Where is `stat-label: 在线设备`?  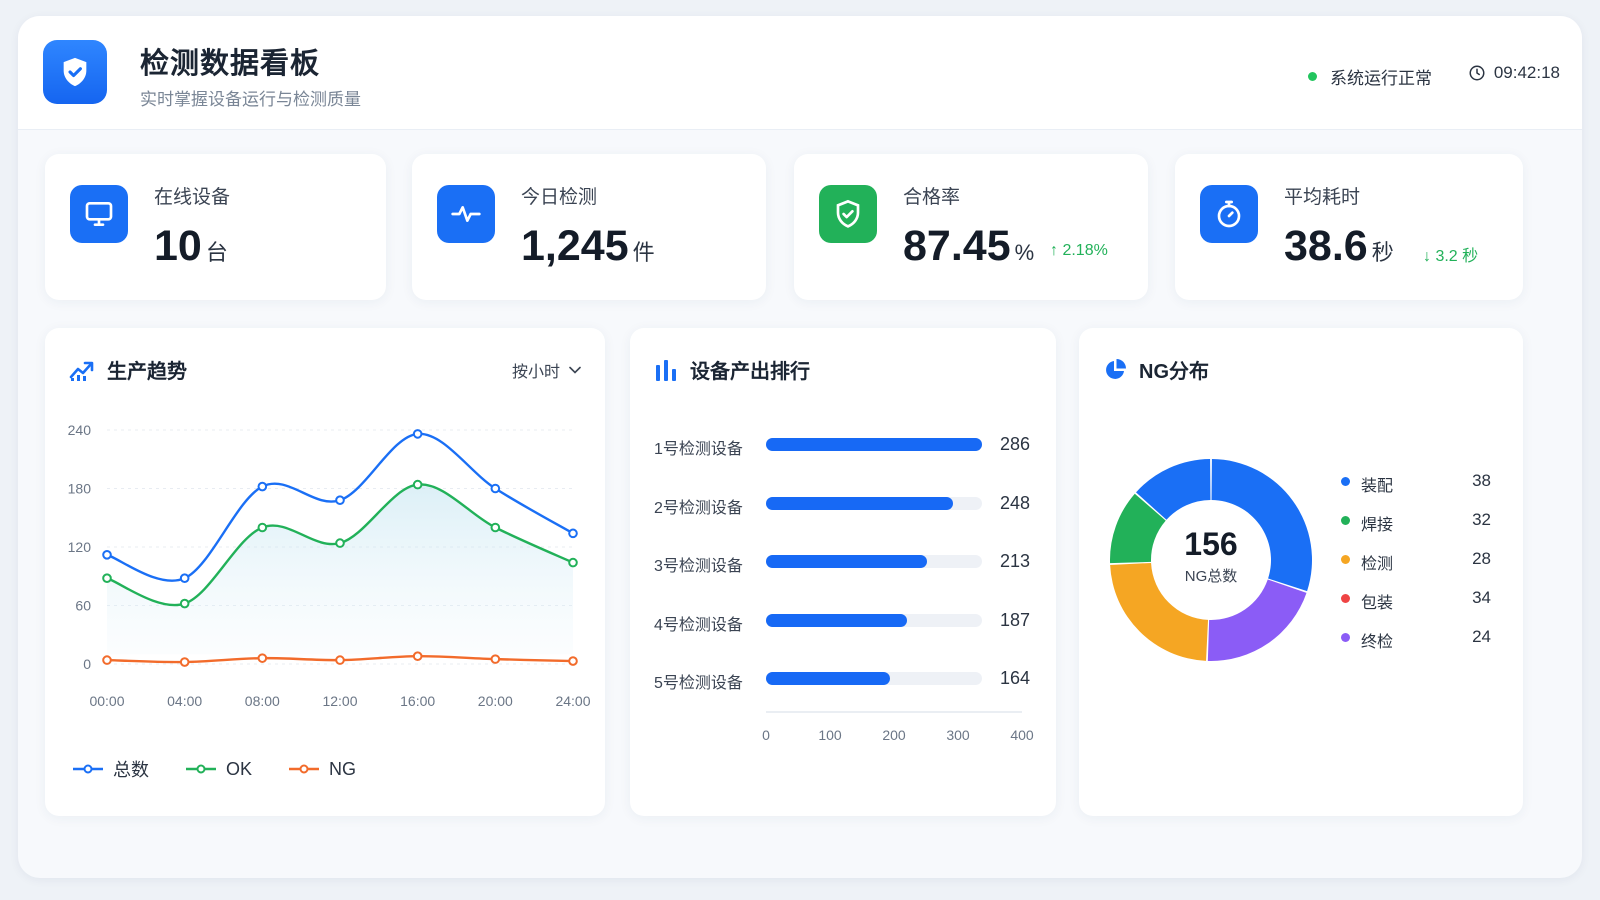 stat-label: 在线设备 is located at coordinates (192, 197).